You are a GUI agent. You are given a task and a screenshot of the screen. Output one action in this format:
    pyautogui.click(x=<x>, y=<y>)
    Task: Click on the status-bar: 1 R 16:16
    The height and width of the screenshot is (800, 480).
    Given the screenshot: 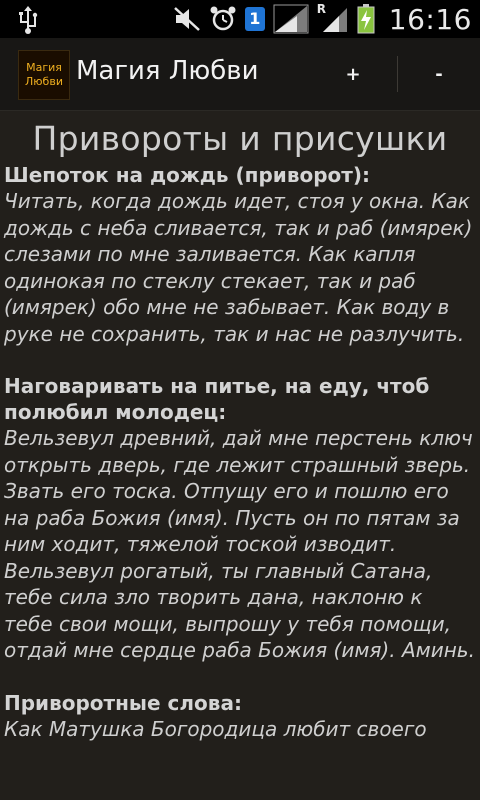 What is the action you would take?
    pyautogui.click(x=240, y=19)
    